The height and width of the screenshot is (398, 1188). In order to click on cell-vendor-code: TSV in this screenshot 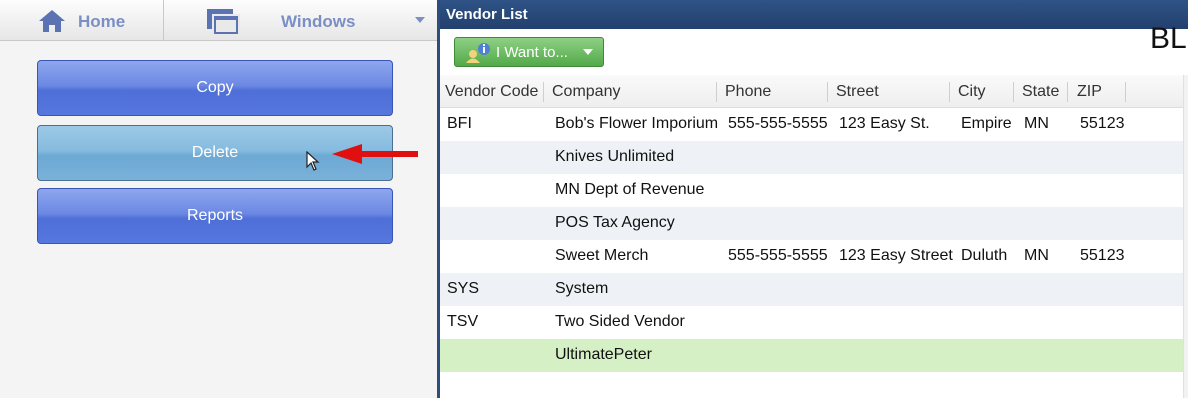, I will do `click(463, 321)`.